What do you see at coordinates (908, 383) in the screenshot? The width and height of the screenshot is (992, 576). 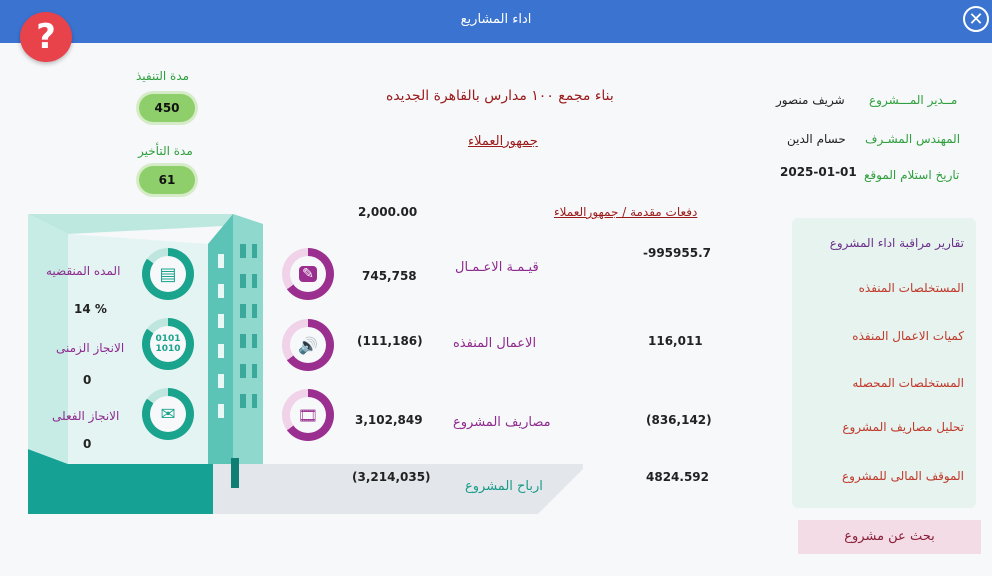 I see `report-item-collected-extracts: المستخلصات المحصله` at bounding box center [908, 383].